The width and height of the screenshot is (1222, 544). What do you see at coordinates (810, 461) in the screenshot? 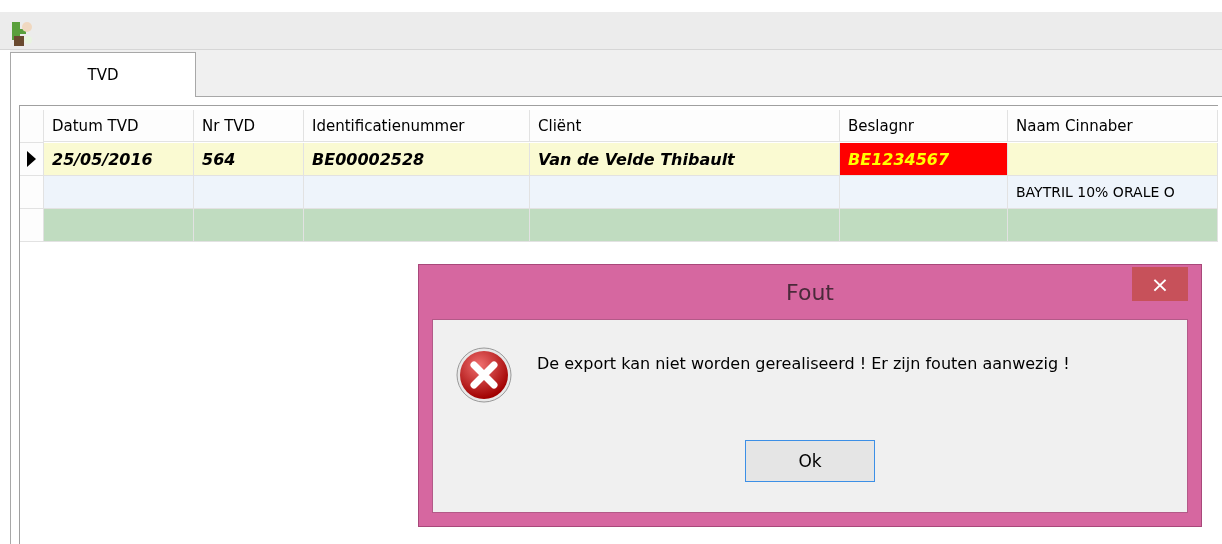
I see `ok-button: Ok` at bounding box center [810, 461].